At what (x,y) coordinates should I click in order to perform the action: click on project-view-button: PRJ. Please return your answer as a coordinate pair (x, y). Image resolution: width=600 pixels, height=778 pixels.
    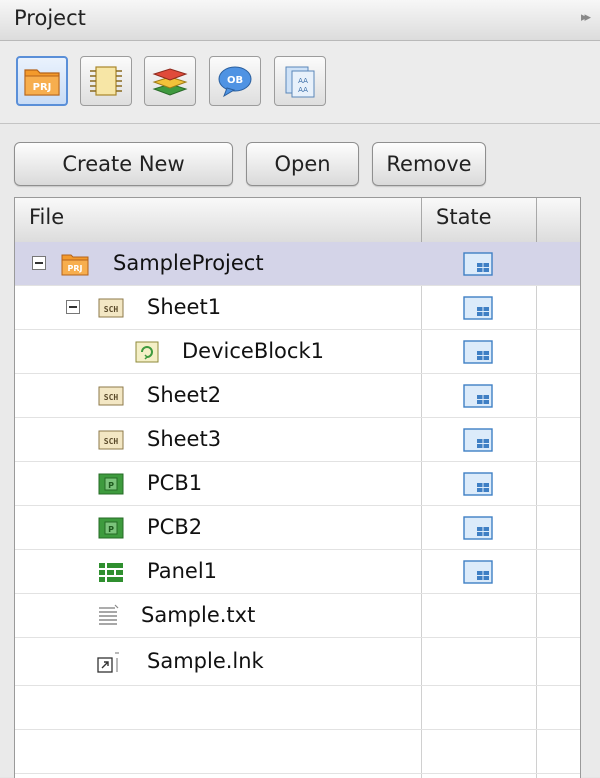
    Looking at the image, I should click on (42, 81).